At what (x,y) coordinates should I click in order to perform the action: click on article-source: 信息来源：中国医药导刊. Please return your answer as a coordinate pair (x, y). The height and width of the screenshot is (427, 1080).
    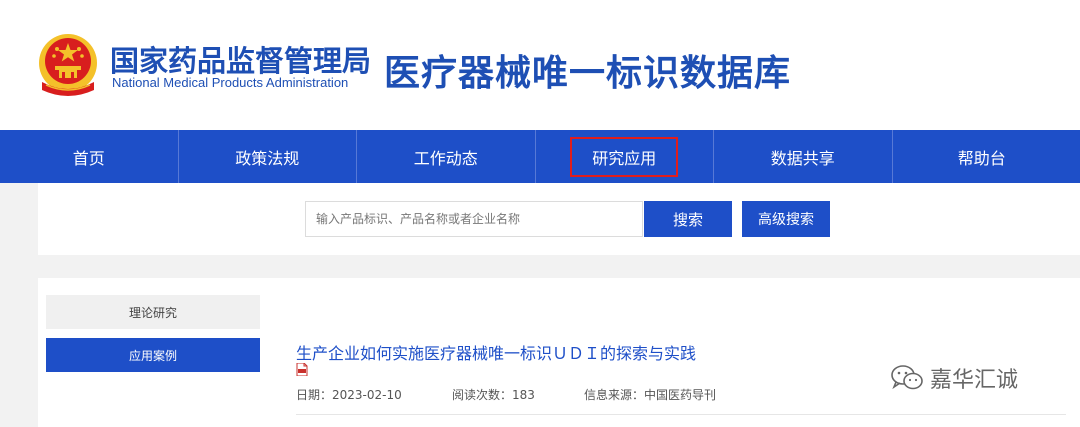
    Looking at the image, I should click on (650, 395).